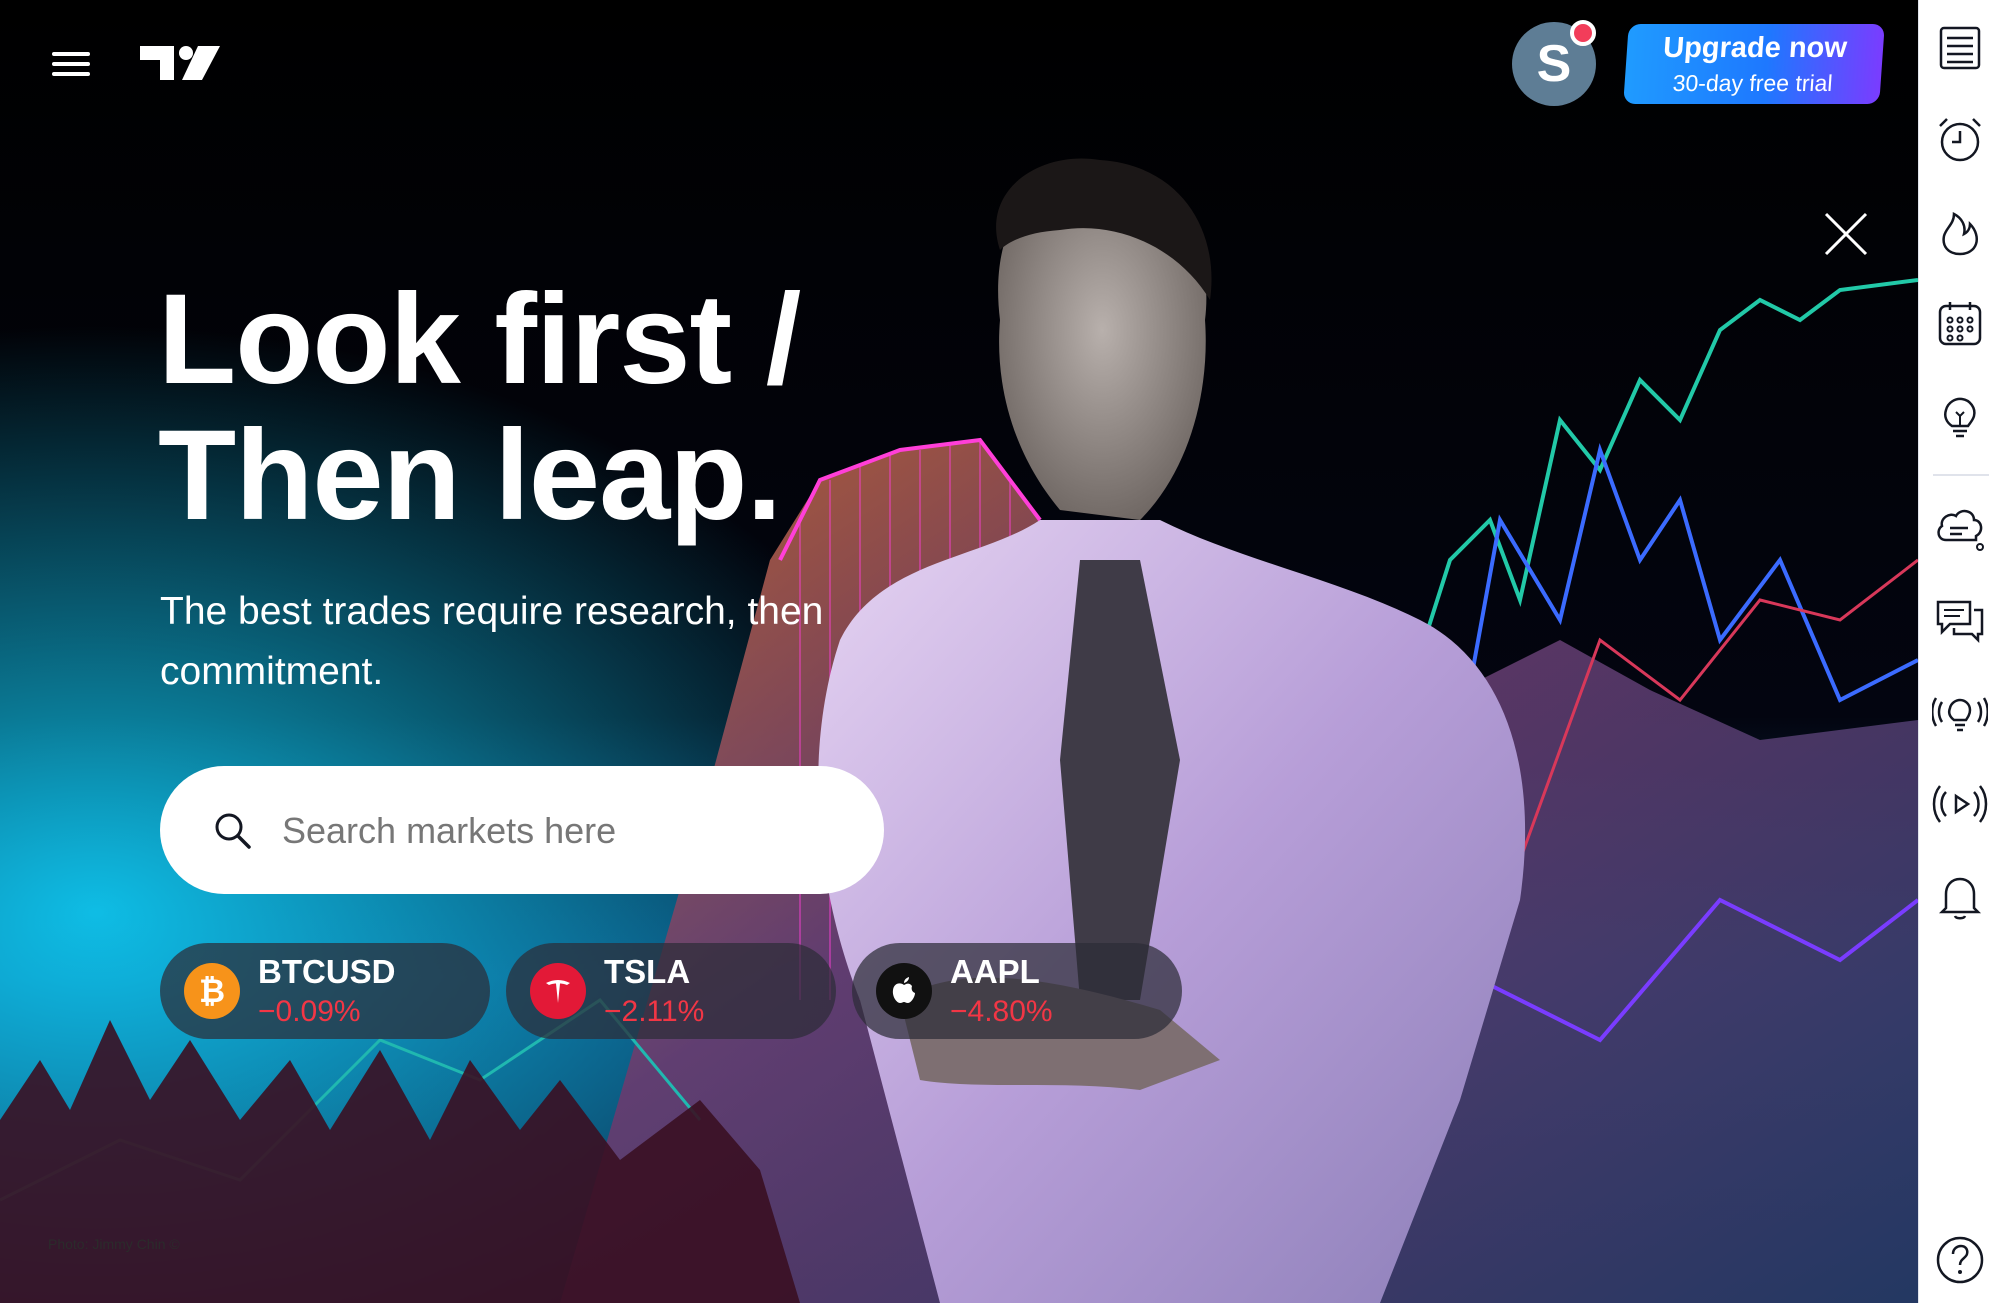 The height and width of the screenshot is (1303, 2000). What do you see at coordinates (470, 475) in the screenshot?
I see `headline-line-2: Then leap.` at bounding box center [470, 475].